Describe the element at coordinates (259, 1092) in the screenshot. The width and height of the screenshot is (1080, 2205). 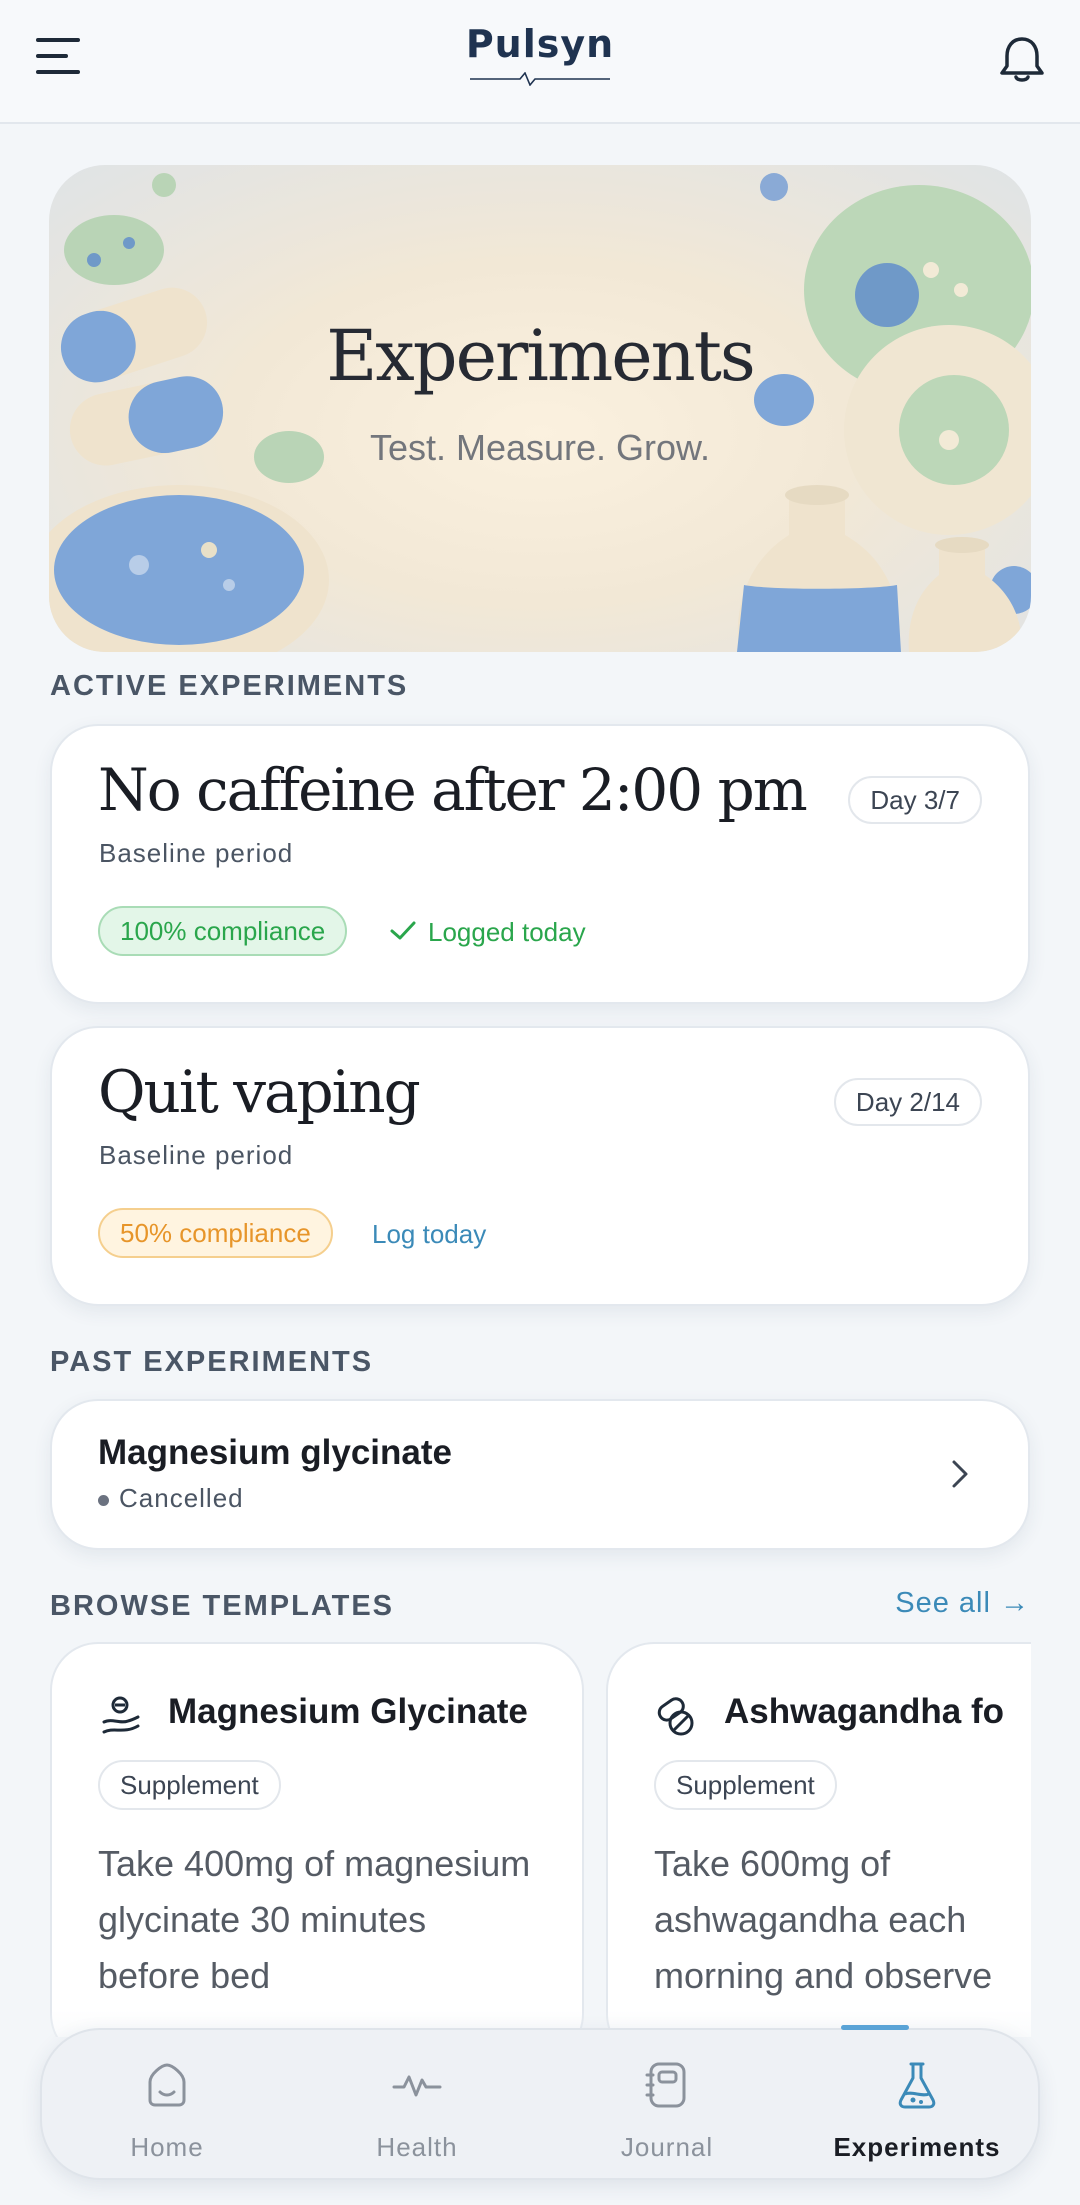
I see `experiment-title: Quit vaping` at that location.